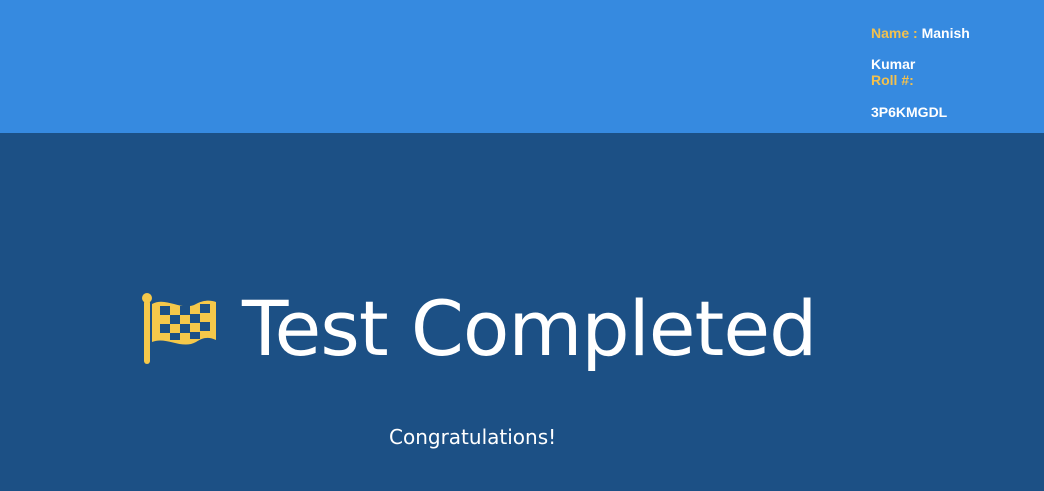 This screenshot has width=1044, height=491. Describe the element at coordinates (894, 33) in the screenshot. I see `name-label: Name :` at that location.